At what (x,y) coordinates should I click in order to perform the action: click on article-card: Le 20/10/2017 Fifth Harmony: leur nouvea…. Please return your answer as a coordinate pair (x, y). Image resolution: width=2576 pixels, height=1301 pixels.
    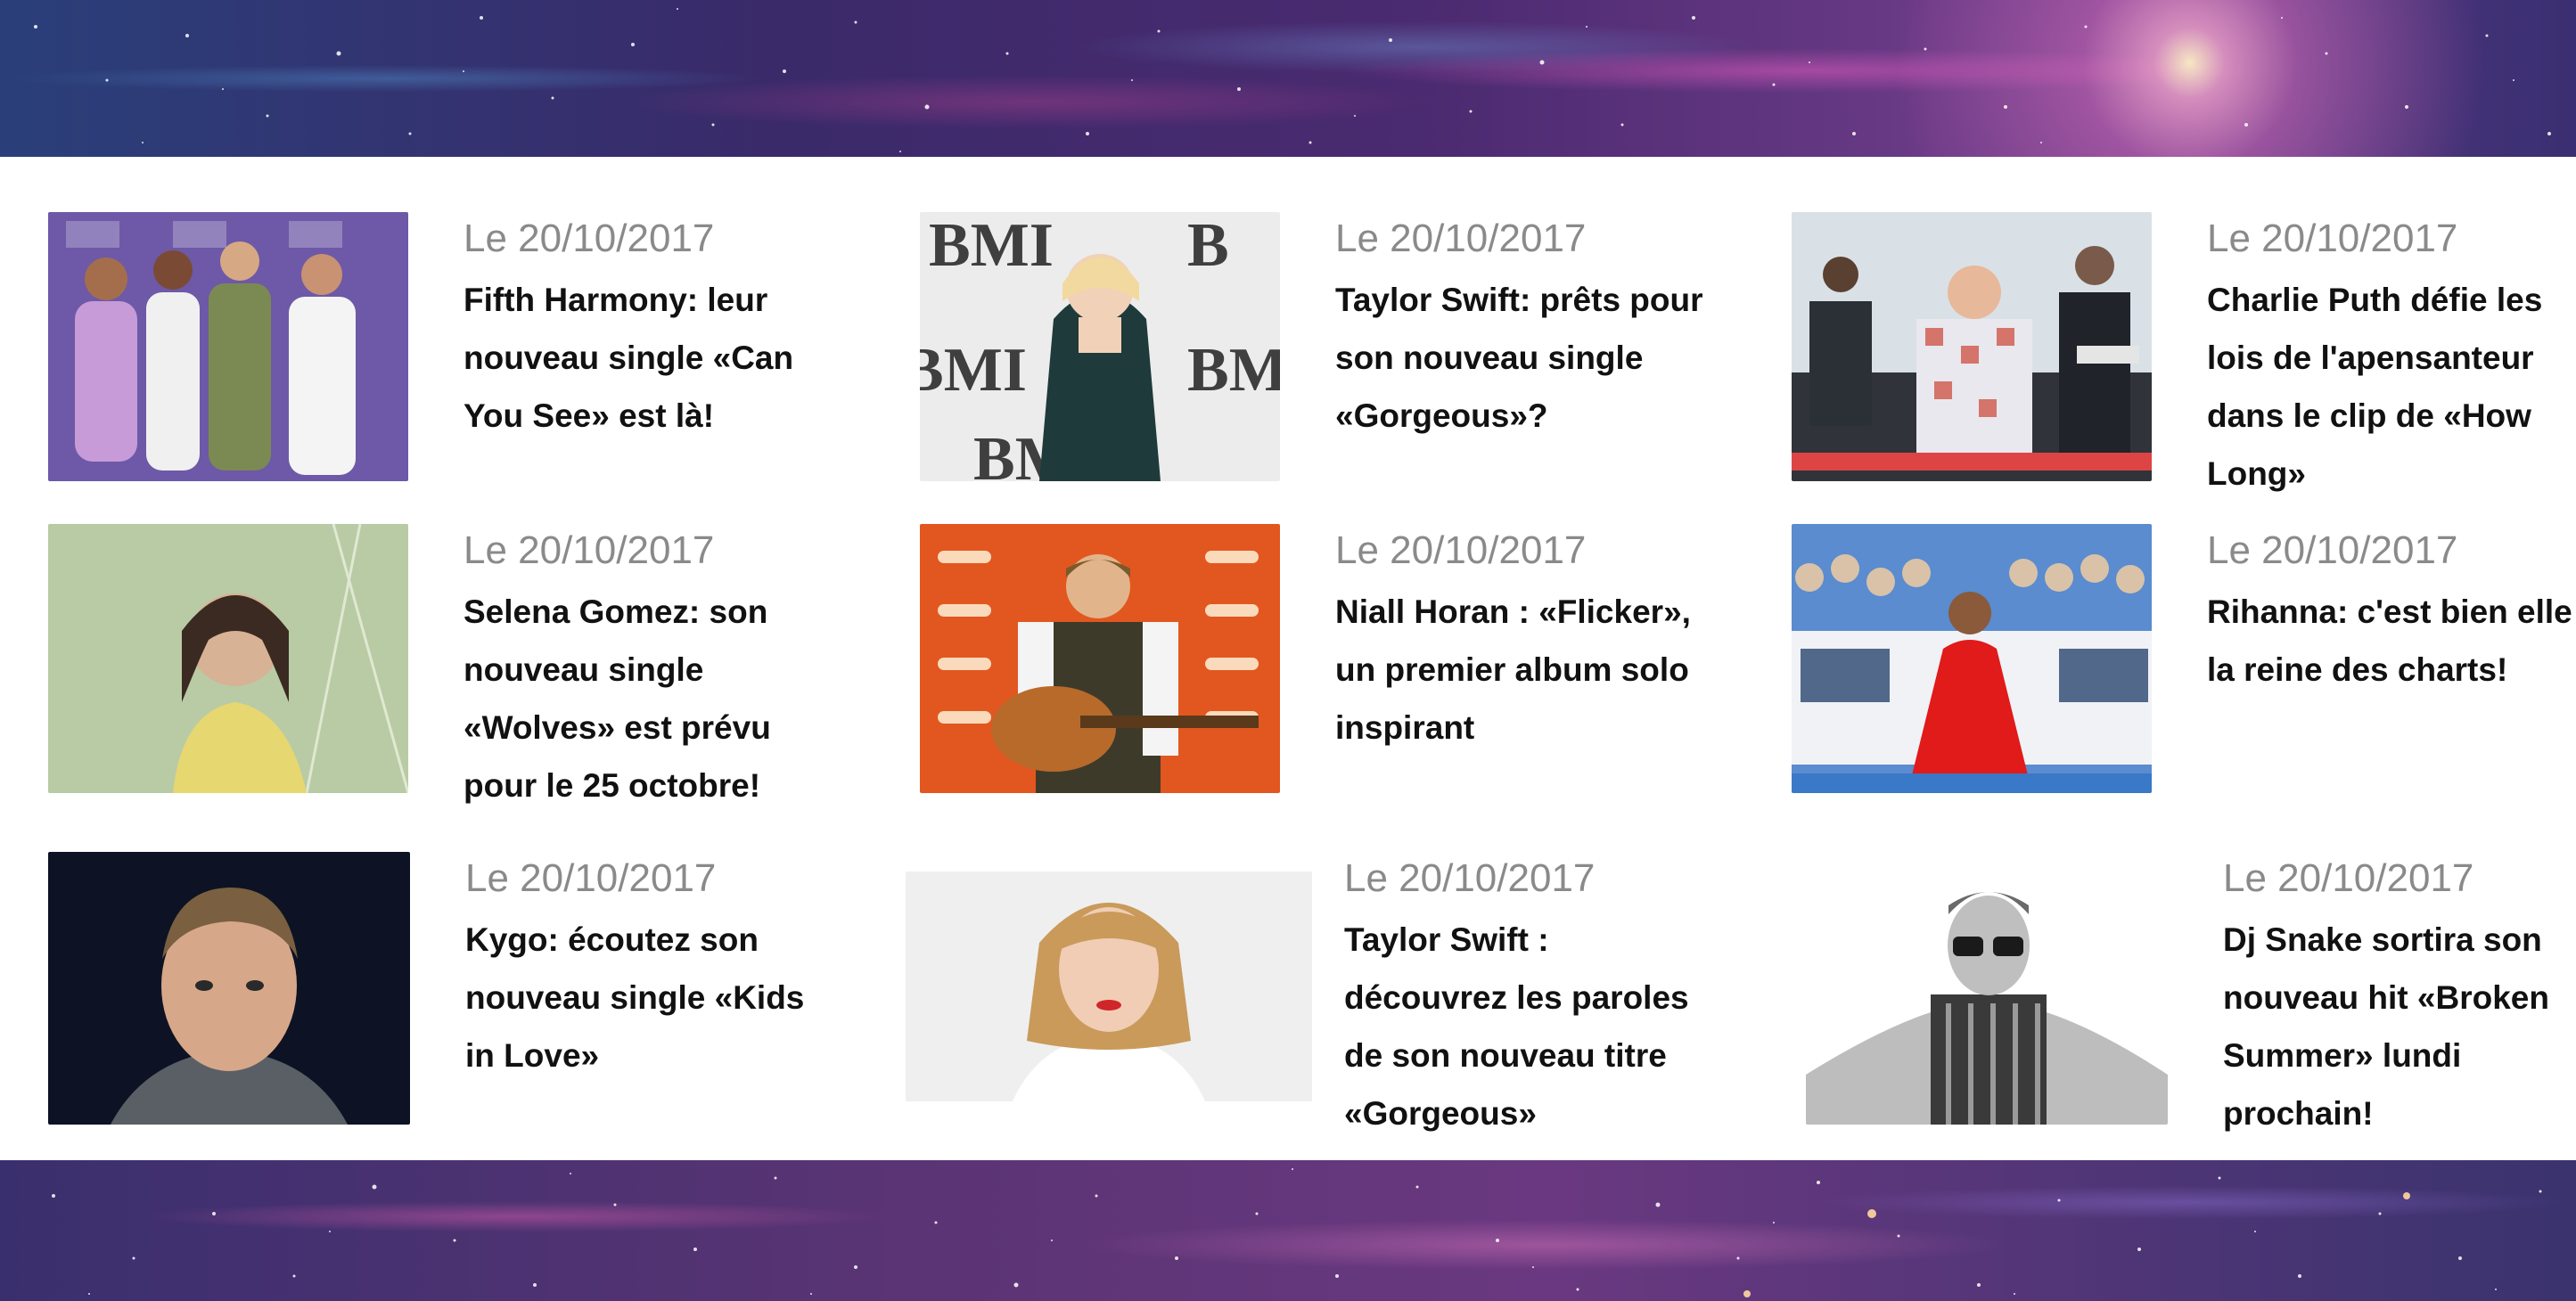
    Looking at the image, I should click on (449, 364).